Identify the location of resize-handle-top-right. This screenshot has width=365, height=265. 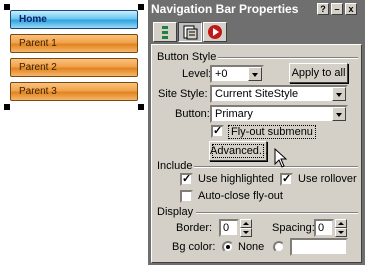
(141, 7).